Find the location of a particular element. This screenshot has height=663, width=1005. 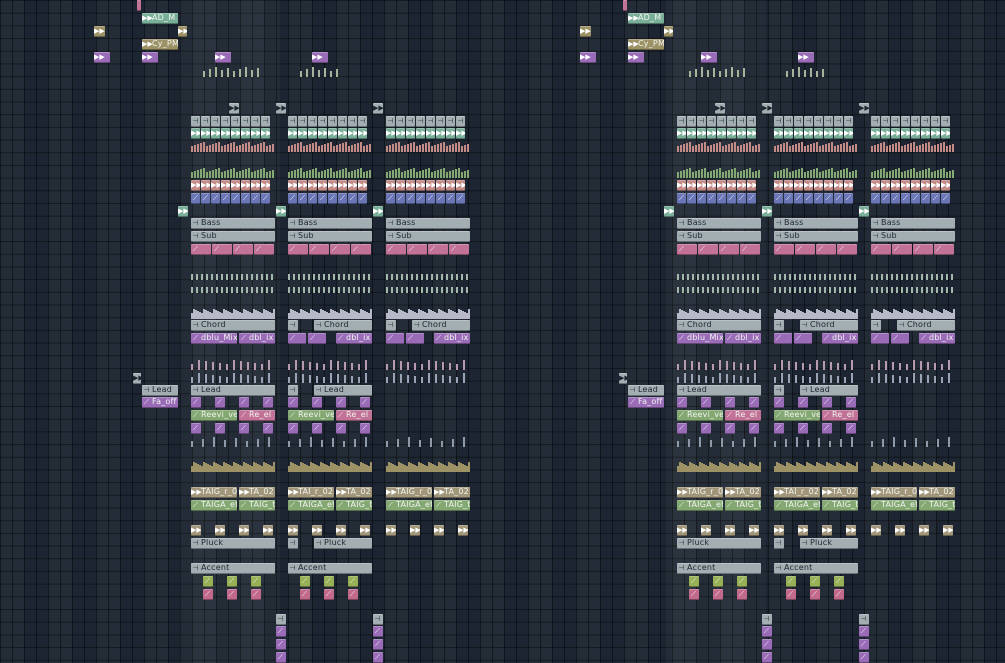

texture-strip is located at coordinates (816, 466).